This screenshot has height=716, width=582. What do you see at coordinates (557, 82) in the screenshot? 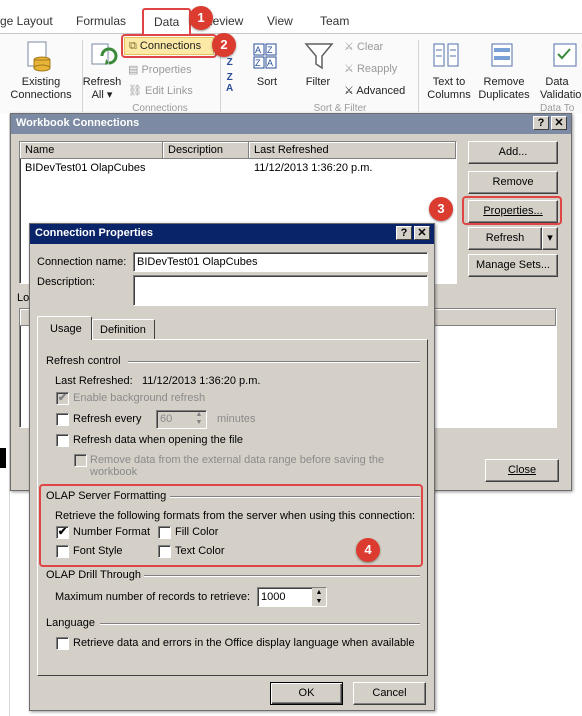
I see `data-validation-label-1: Data` at bounding box center [557, 82].